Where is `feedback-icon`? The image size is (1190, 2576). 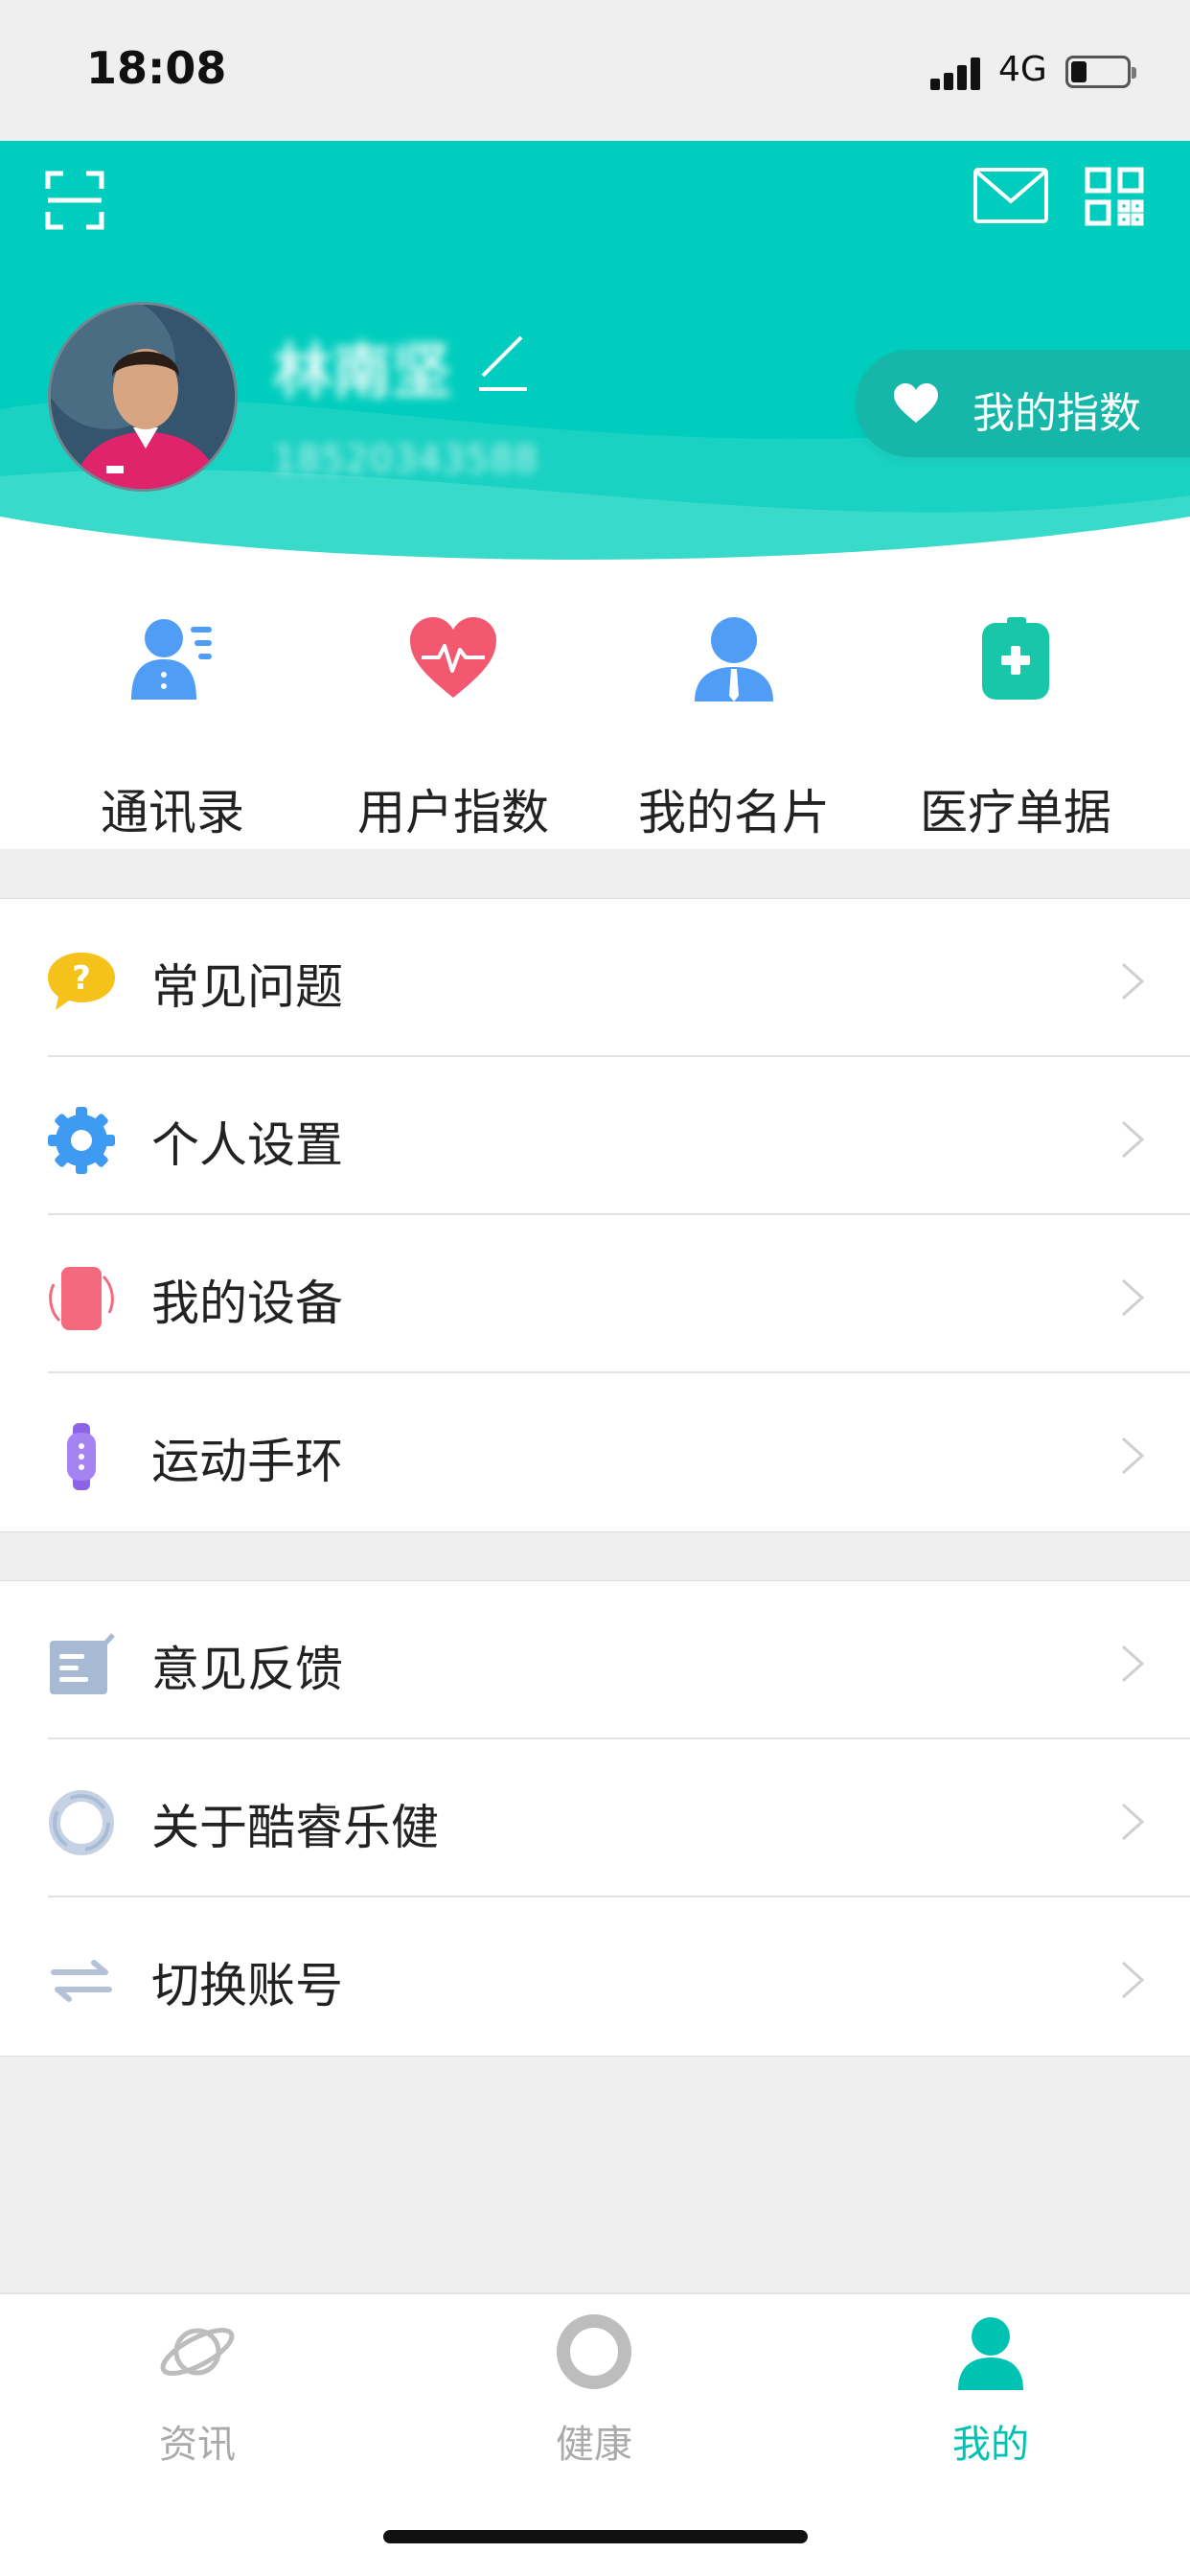 feedback-icon is located at coordinates (83, 1663).